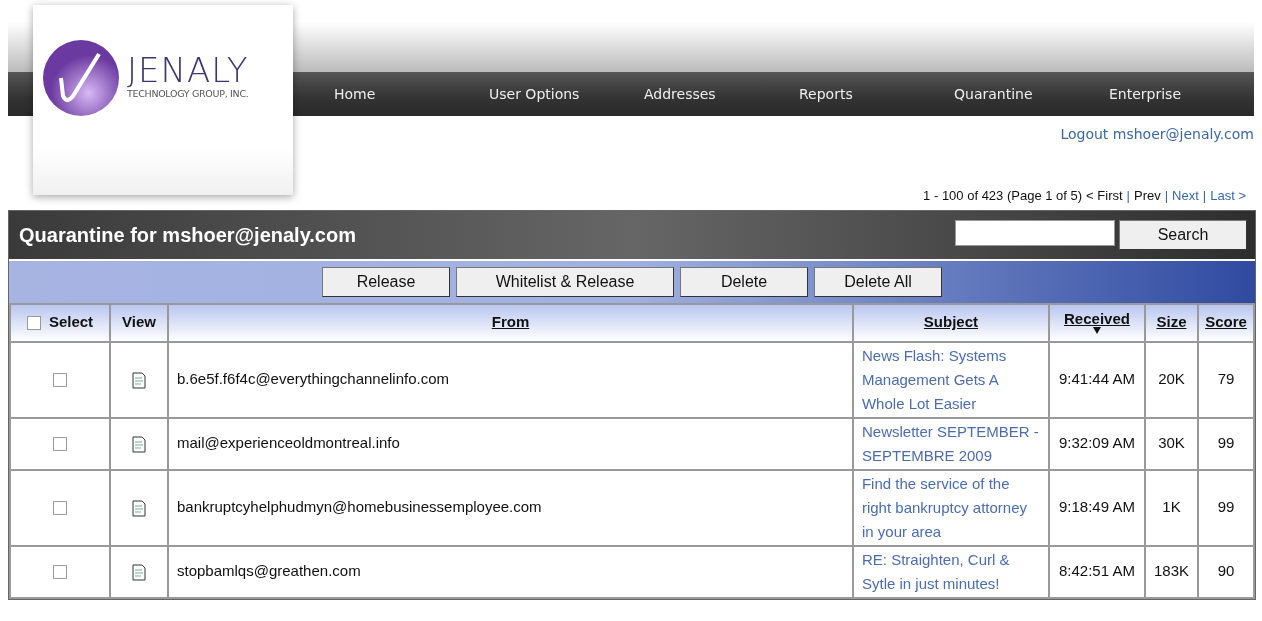 The width and height of the screenshot is (1262, 621). I want to click on search-button: Search, so click(1183, 234).